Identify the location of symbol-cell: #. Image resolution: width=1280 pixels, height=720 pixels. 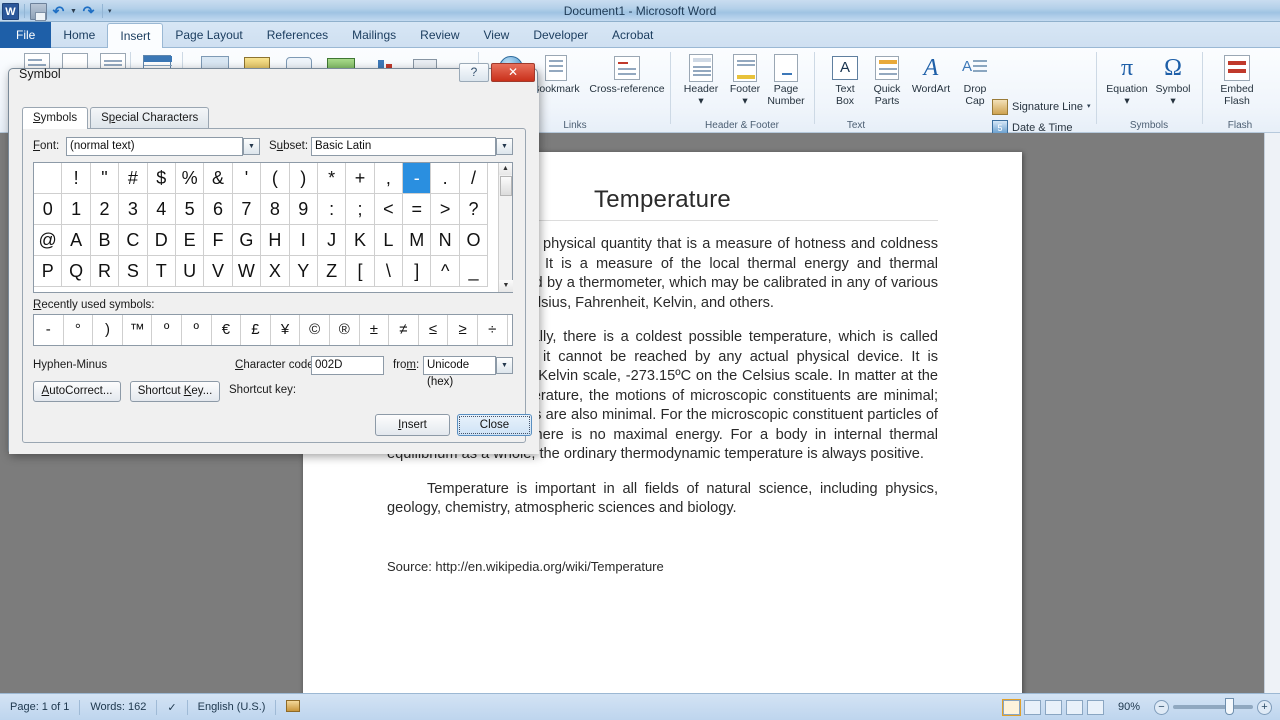
(133, 178).